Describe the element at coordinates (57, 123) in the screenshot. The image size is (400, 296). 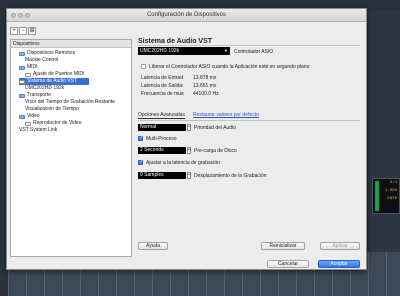
I see `tree-item-label: Reproductor de Video` at that location.